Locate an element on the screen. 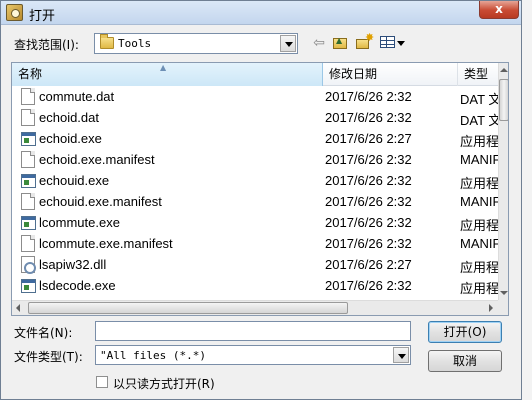 The height and width of the screenshot is (400, 532). column-header-type: 类型 is located at coordinates (478, 74).